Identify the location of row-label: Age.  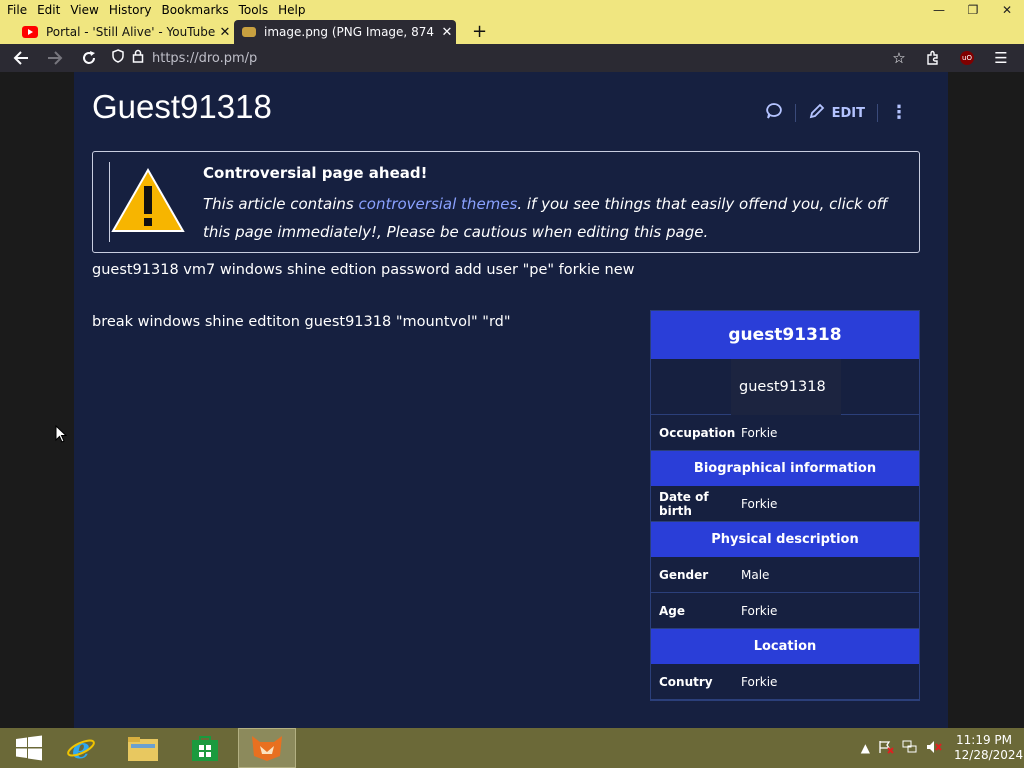
(672, 610).